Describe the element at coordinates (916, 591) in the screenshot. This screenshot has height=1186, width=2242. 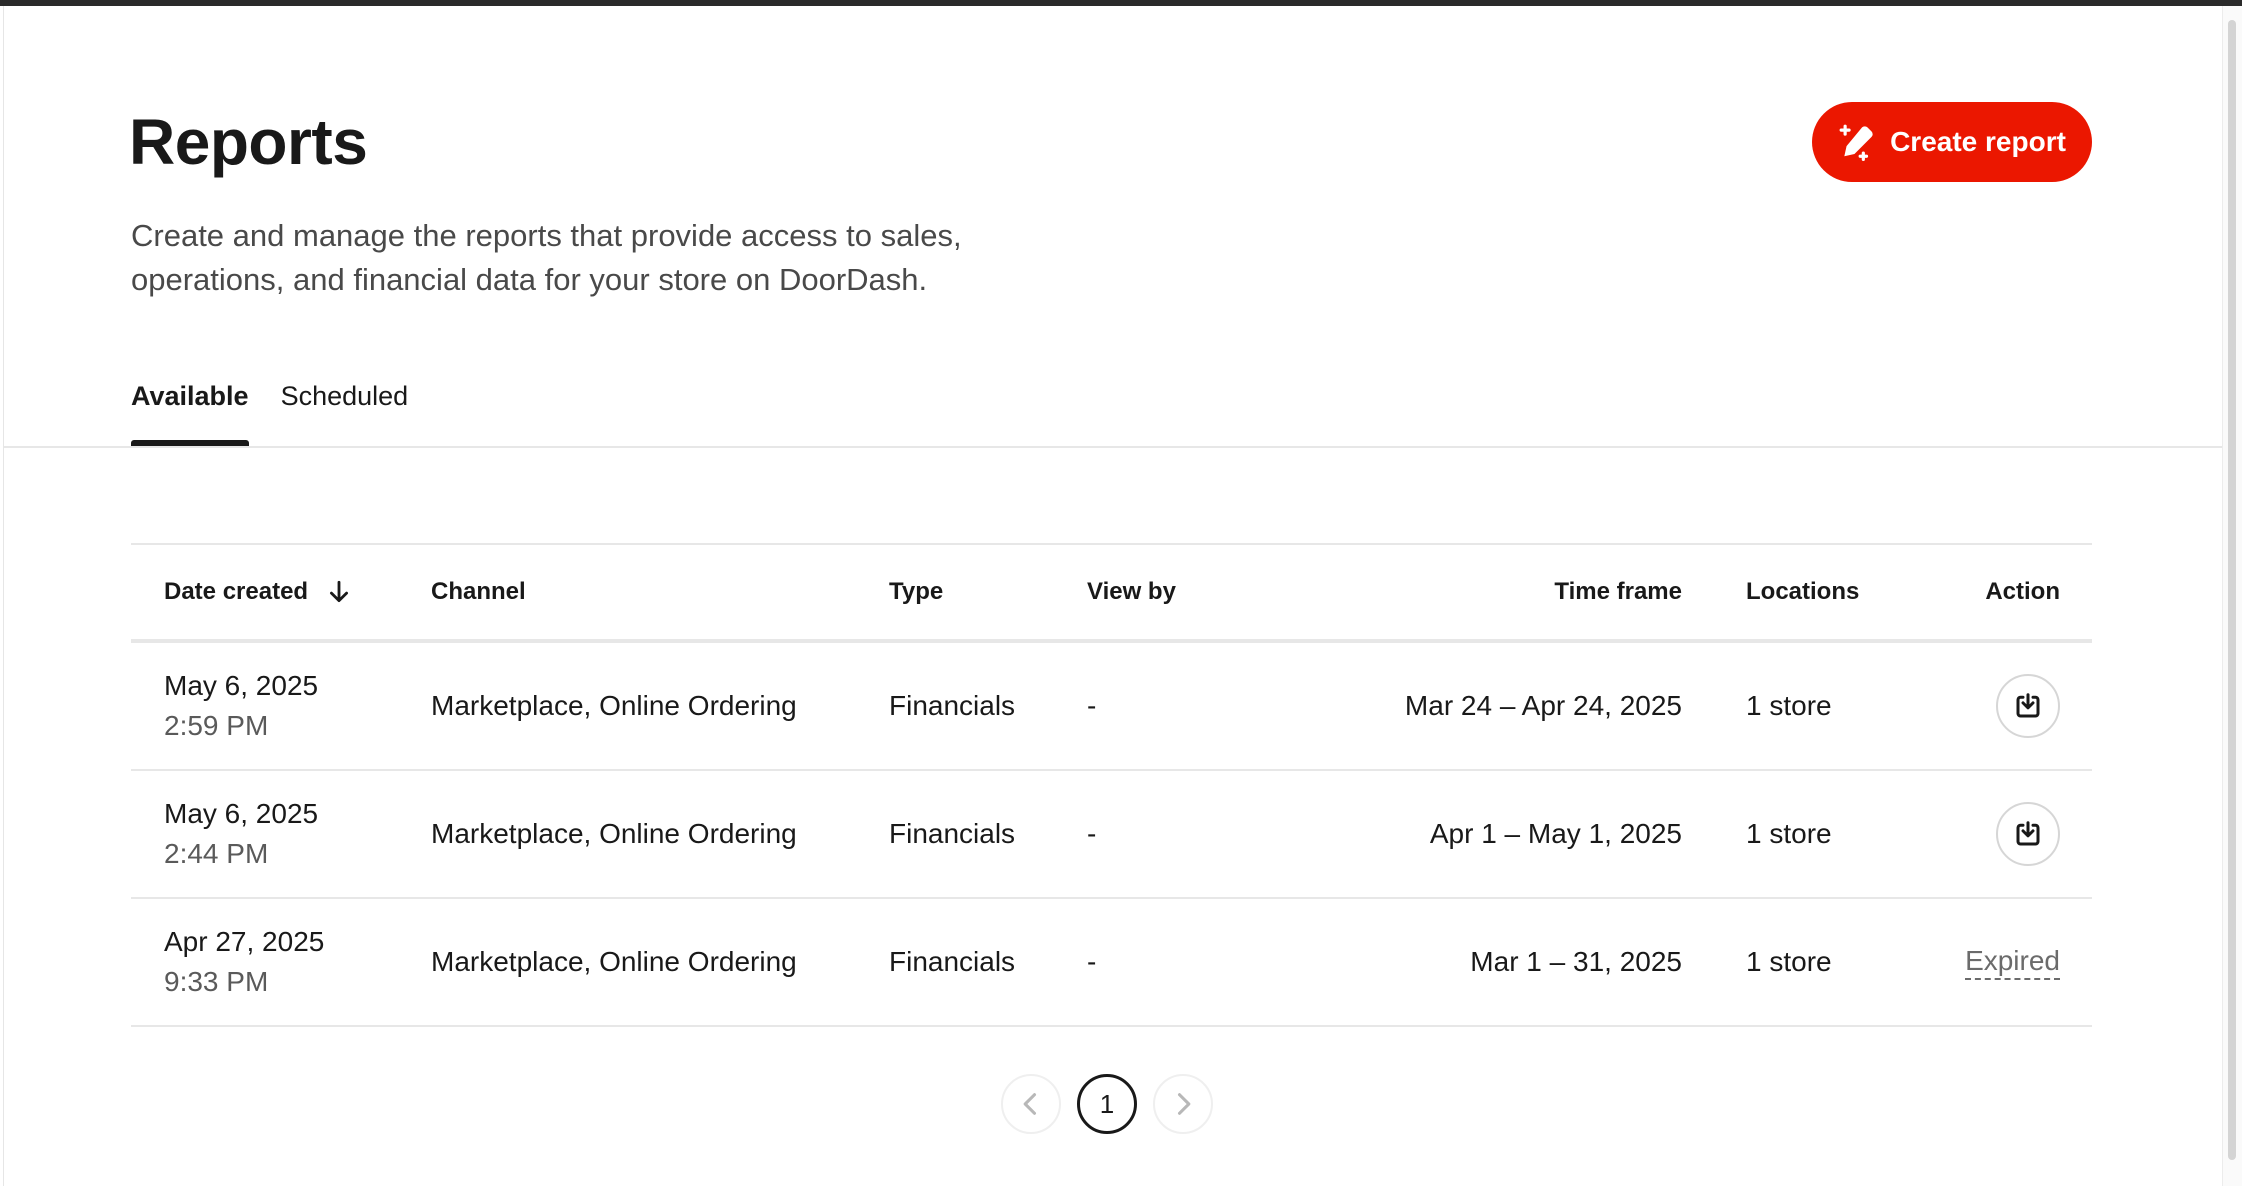
I see `column-header-type: Type` at that location.